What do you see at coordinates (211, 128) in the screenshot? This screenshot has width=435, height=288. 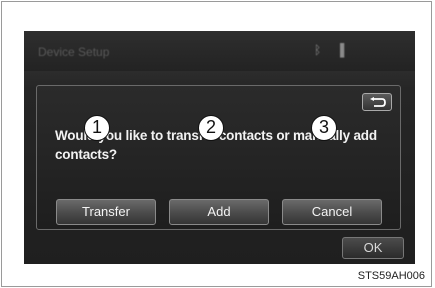 I see `callout-2: 2` at bounding box center [211, 128].